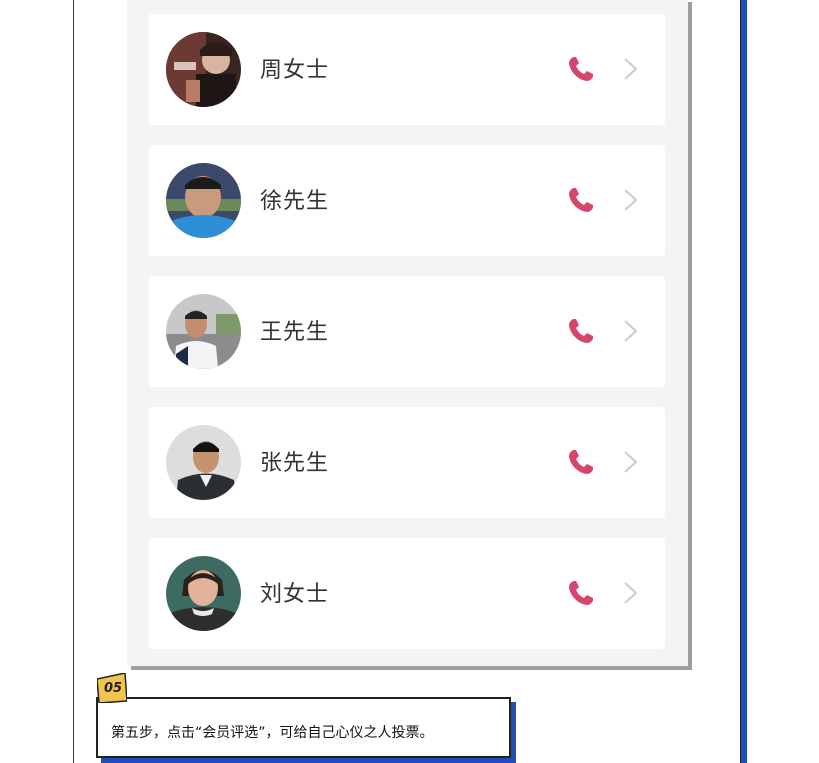  I want to click on step-caption: 第五步，点击“会员评选”，可给自己心仪之人投票。, so click(272, 733).